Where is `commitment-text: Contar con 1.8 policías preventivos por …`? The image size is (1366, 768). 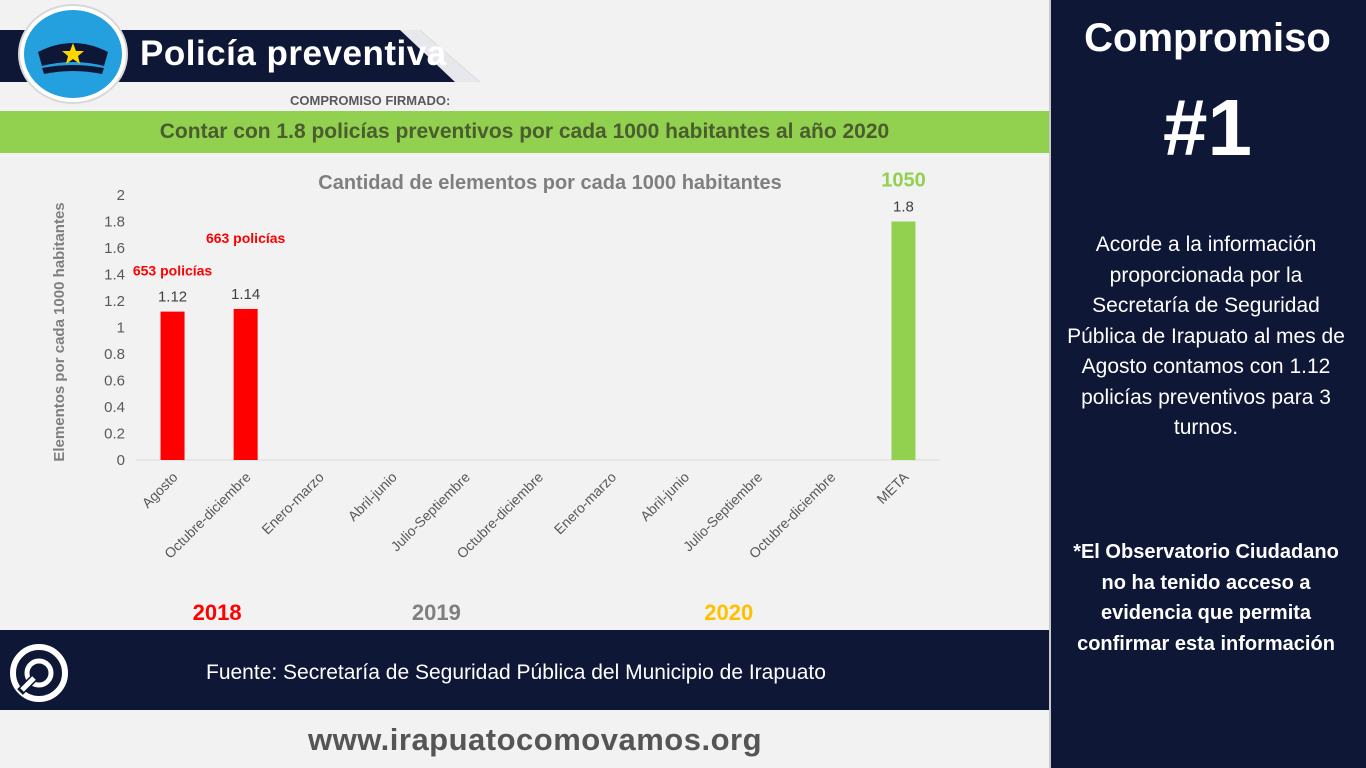
commitment-text: Contar con 1.8 policías preventivos por … is located at coordinates (524, 131).